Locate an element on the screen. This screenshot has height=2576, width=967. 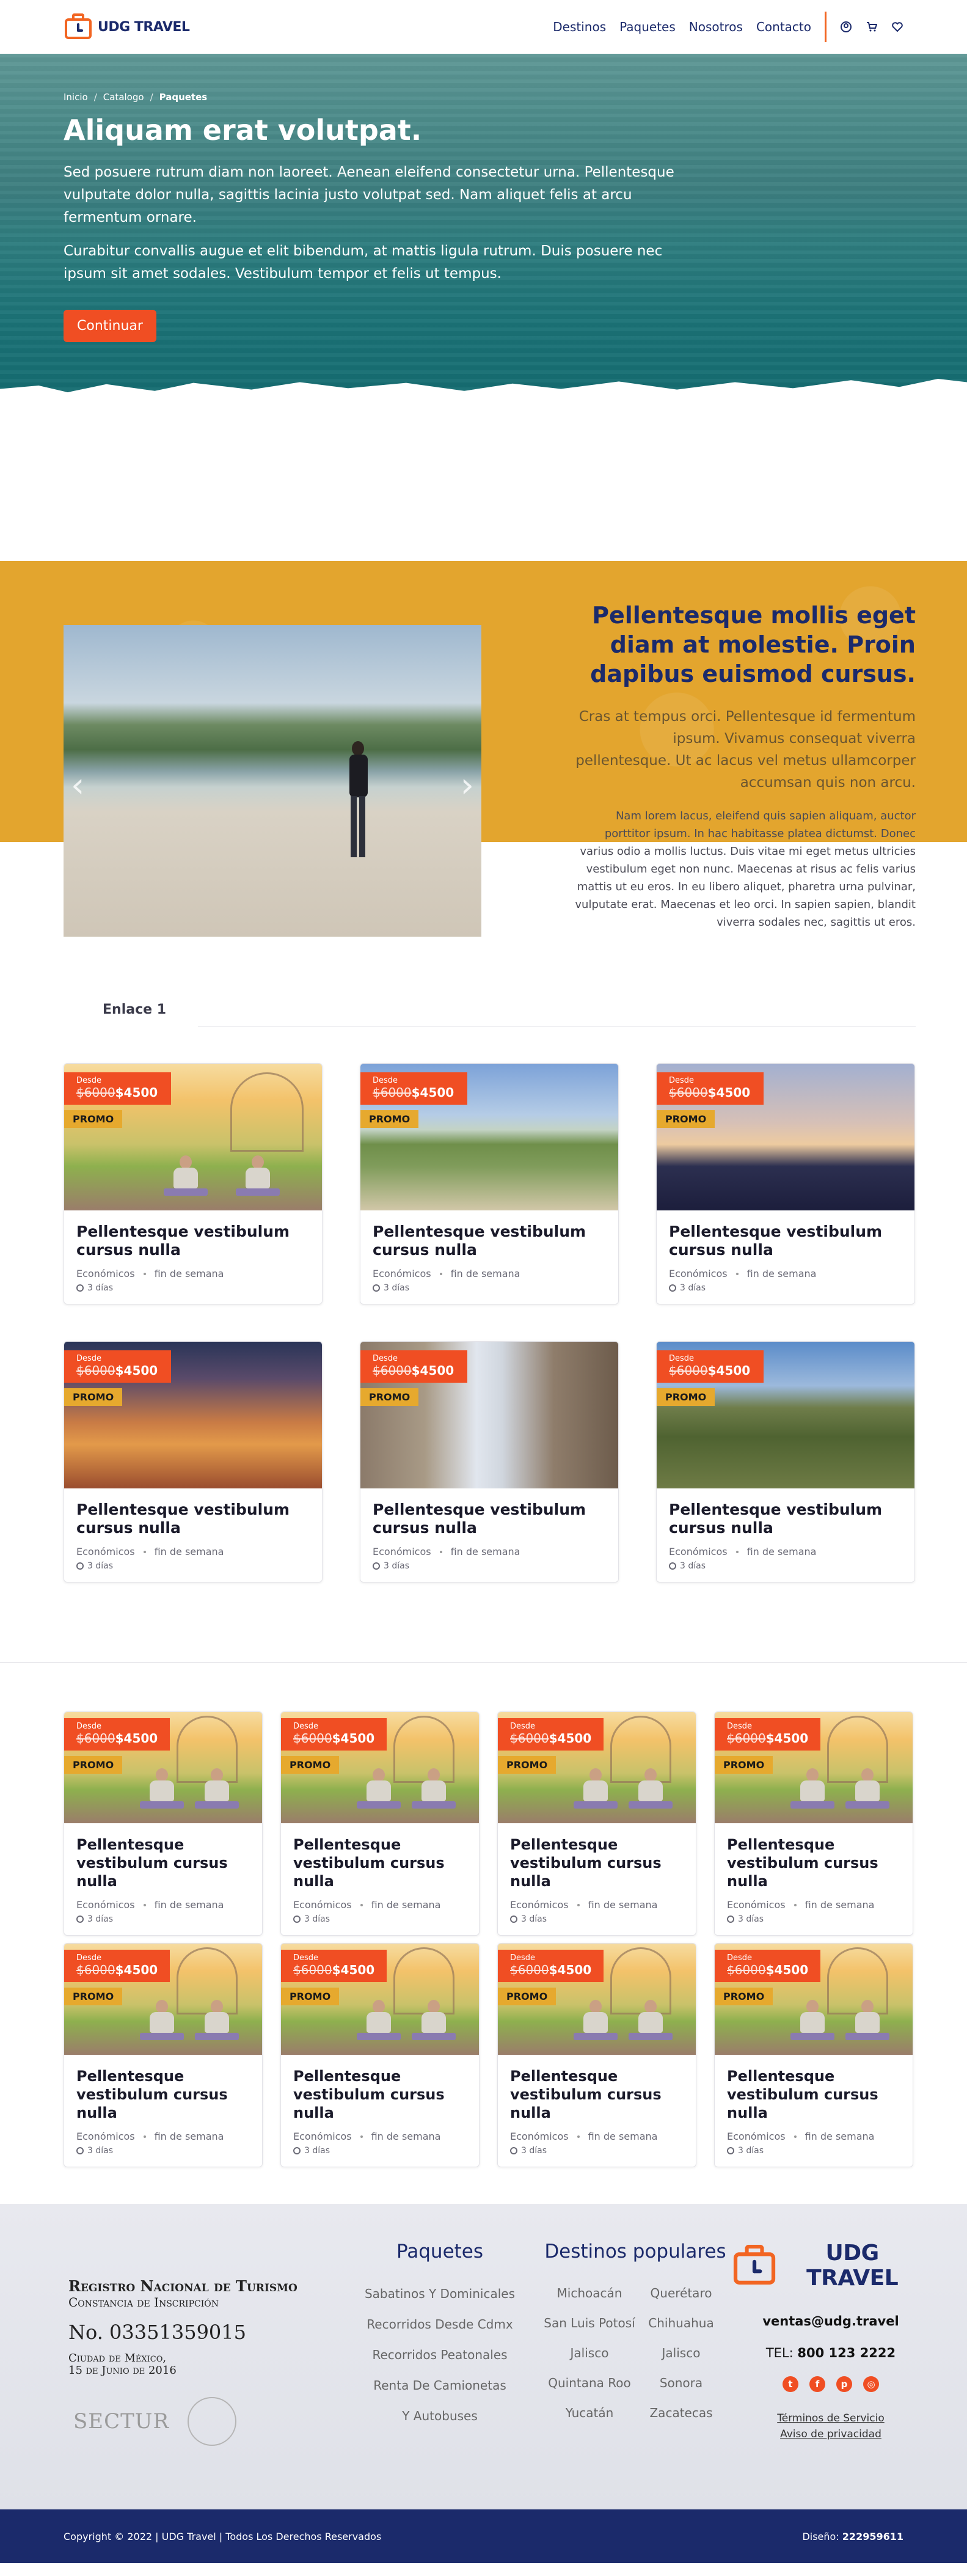
footer-paquete-link: Sabatinos Y Dominicales is located at coordinates (439, 2293).